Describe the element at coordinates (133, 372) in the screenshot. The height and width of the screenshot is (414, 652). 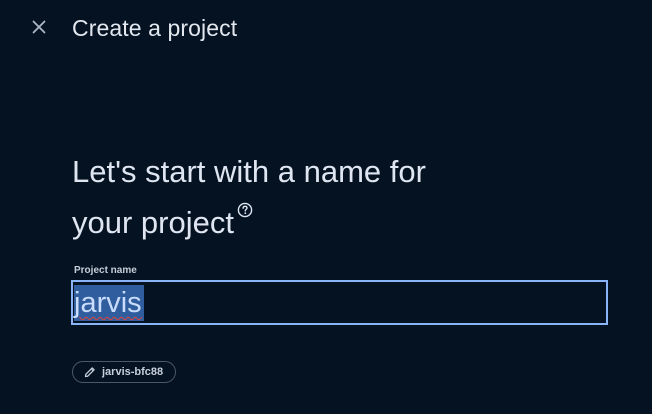
I see `project-id-label: jarvis-bfc88` at that location.